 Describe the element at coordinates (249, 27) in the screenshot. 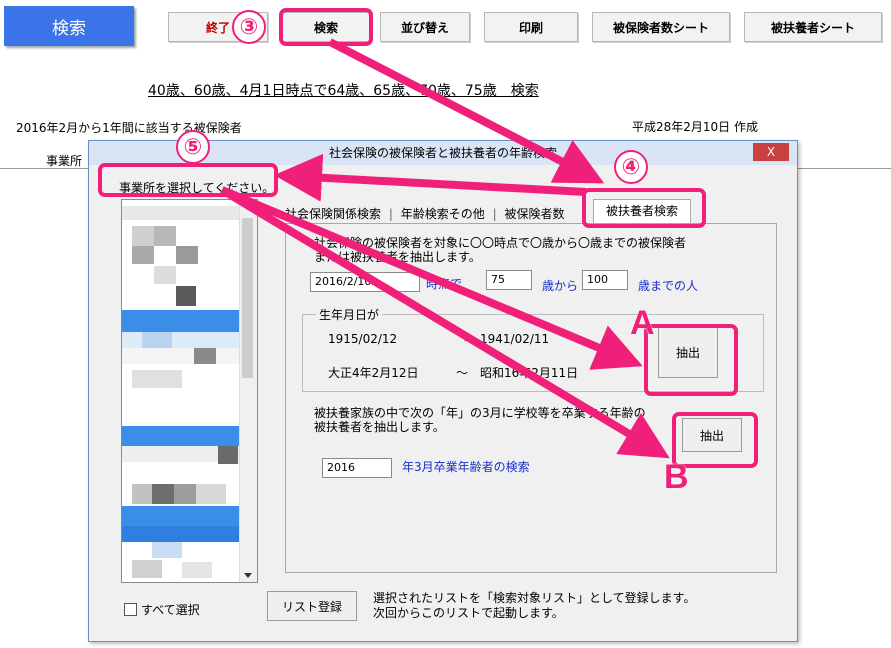

I see `step-3-marker: ③` at that location.